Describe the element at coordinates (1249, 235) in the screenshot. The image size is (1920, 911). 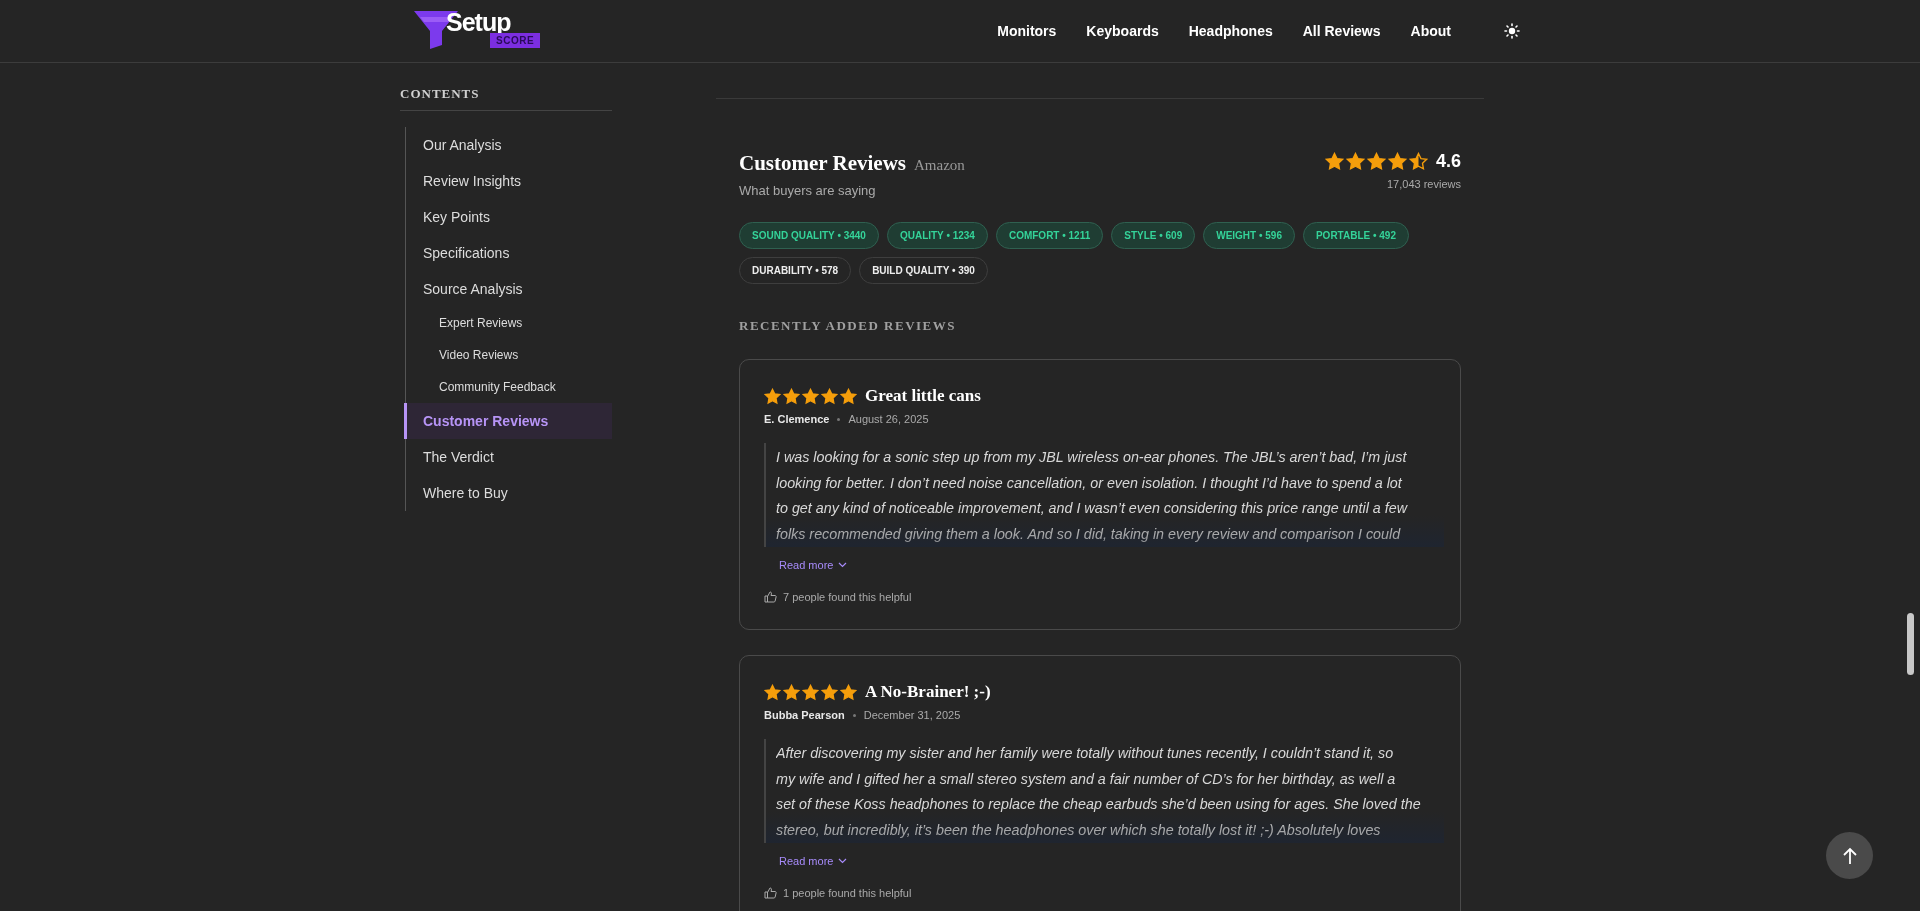
I see `topic-tag: WEIGHT • 596` at that location.